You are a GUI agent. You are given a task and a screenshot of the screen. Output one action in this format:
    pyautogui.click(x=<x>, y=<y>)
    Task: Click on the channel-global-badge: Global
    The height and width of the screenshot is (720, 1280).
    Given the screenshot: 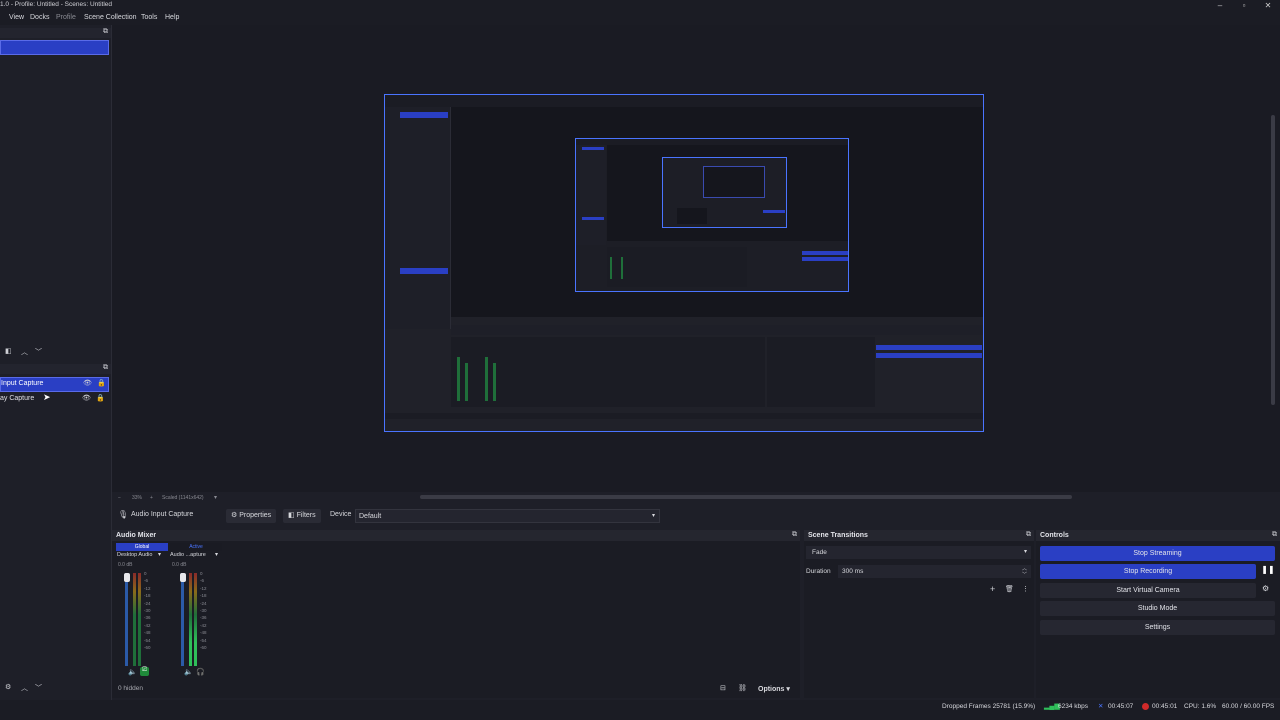 What is the action you would take?
    pyautogui.click(x=142, y=547)
    